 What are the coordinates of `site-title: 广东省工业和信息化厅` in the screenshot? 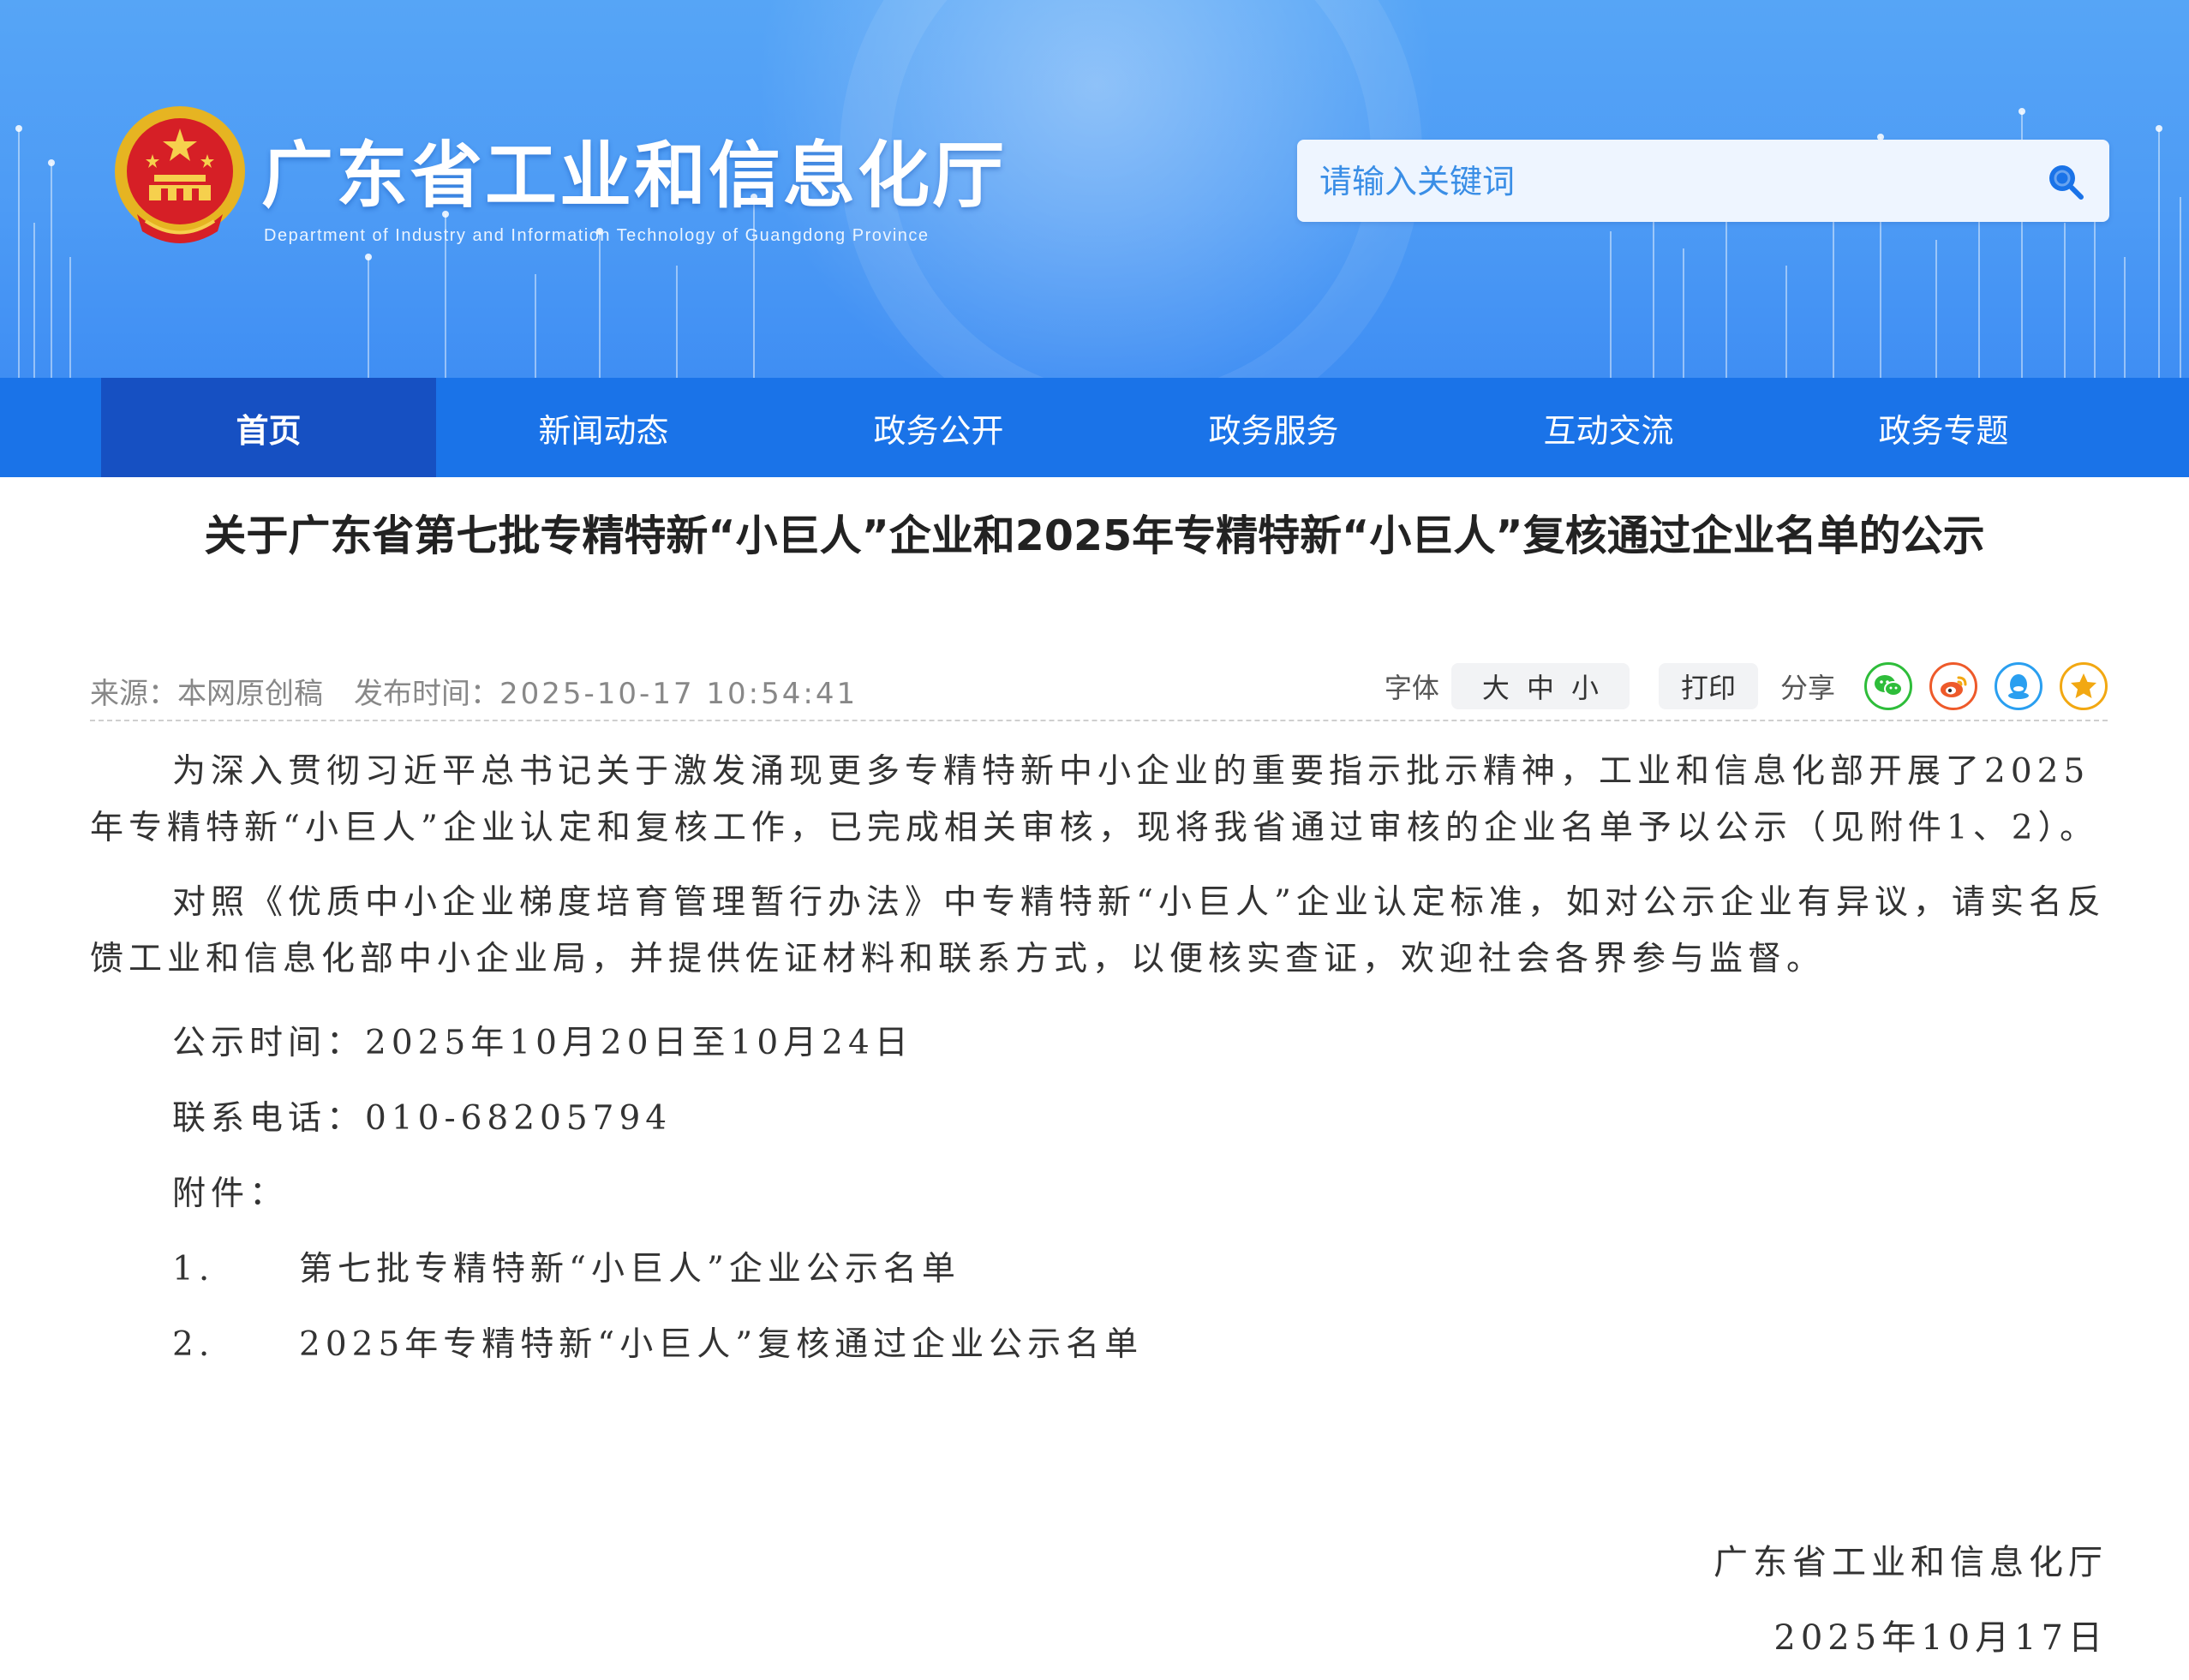 It's located at (634, 176).